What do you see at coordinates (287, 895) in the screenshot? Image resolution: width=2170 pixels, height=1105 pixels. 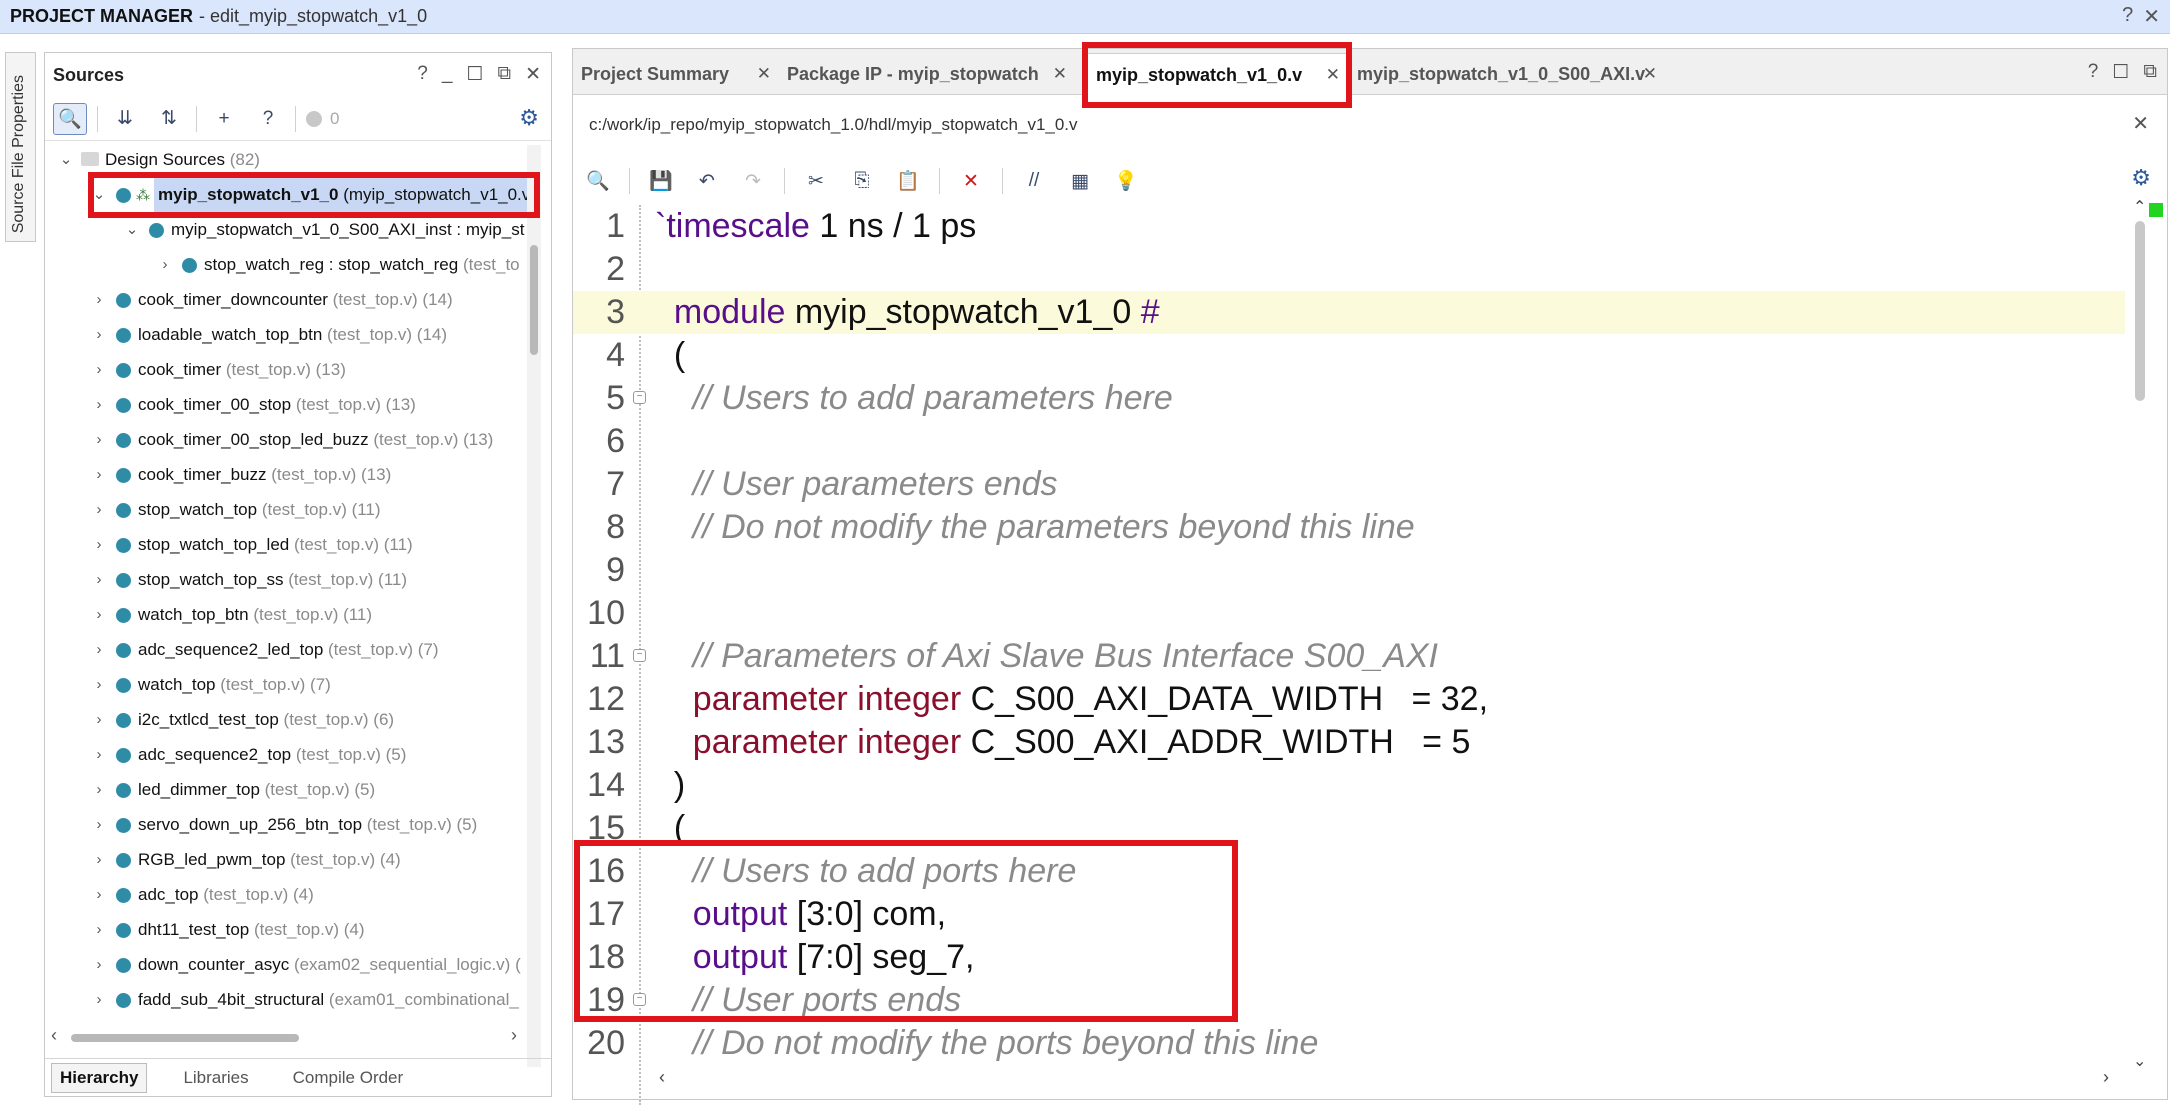 I see `tree-item: › adc_top (test_top.v) (4)` at bounding box center [287, 895].